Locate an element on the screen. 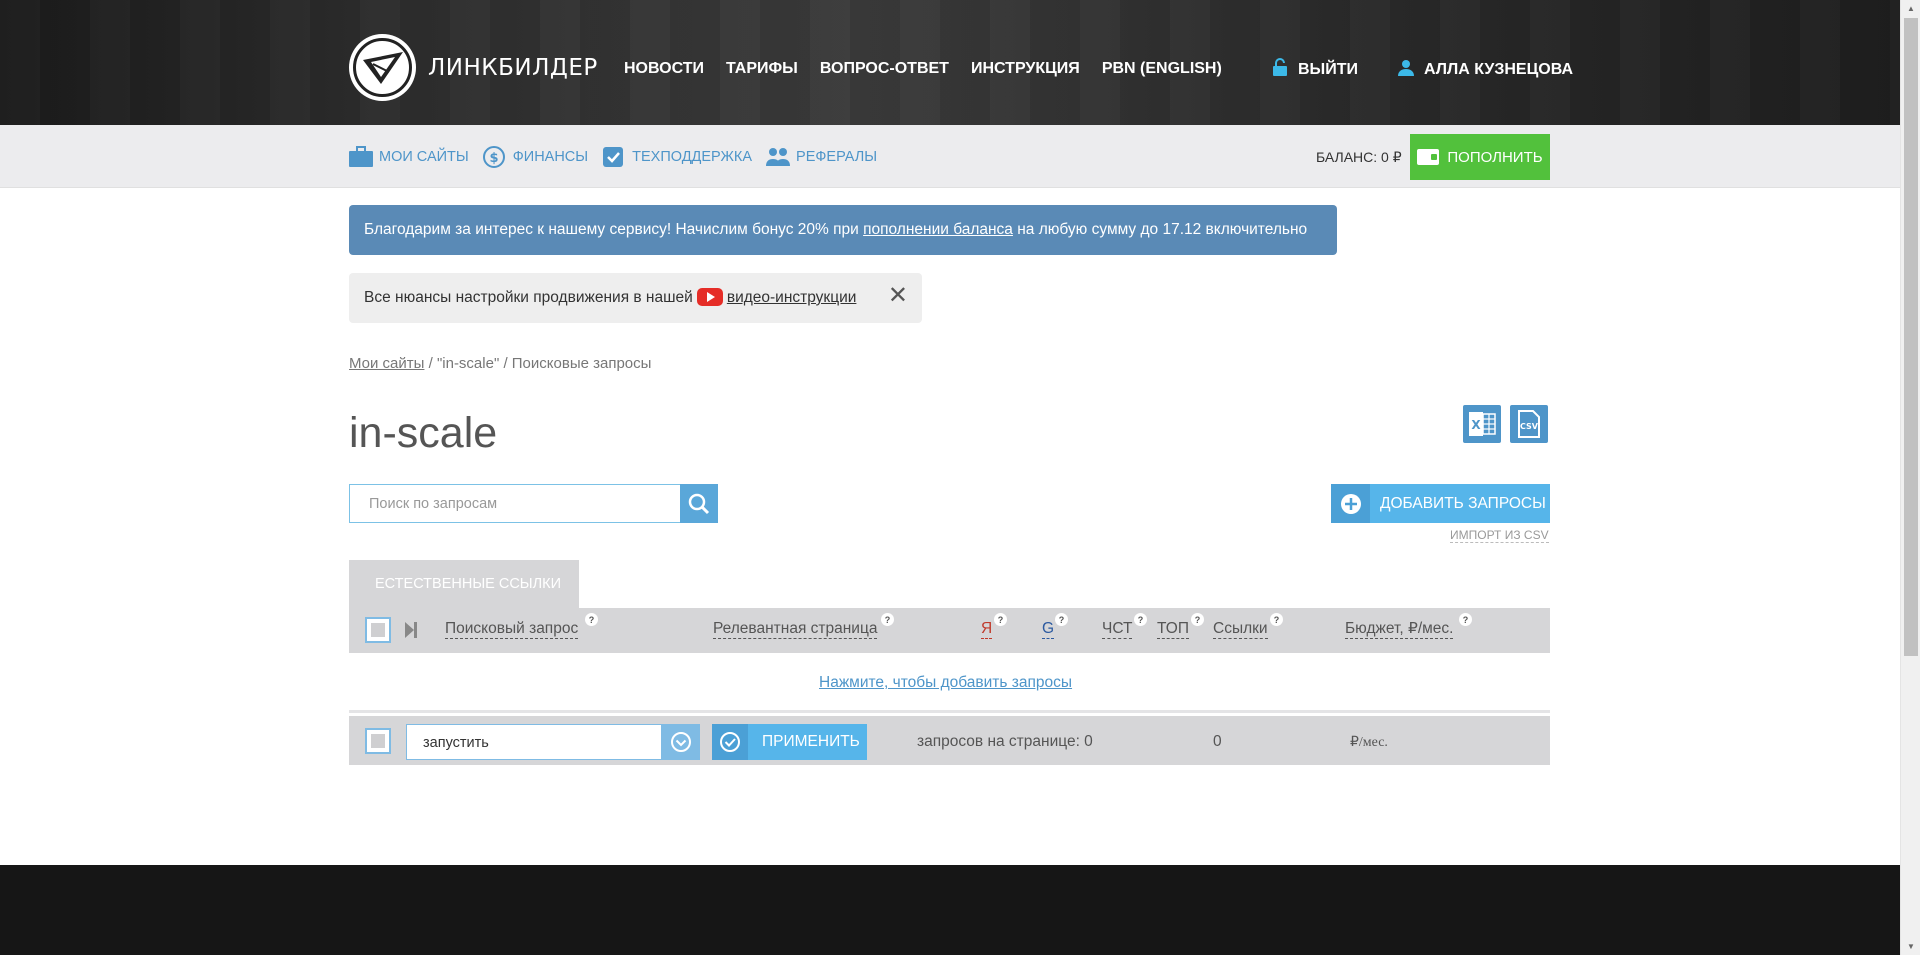  help-yandex: ? is located at coordinates (1000, 619).